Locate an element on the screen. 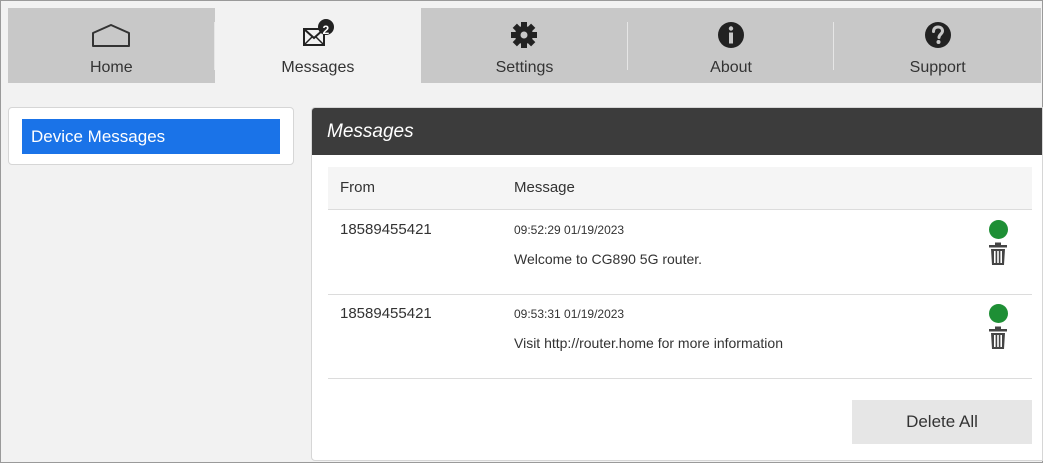  nav-support: Support is located at coordinates (937, 45).